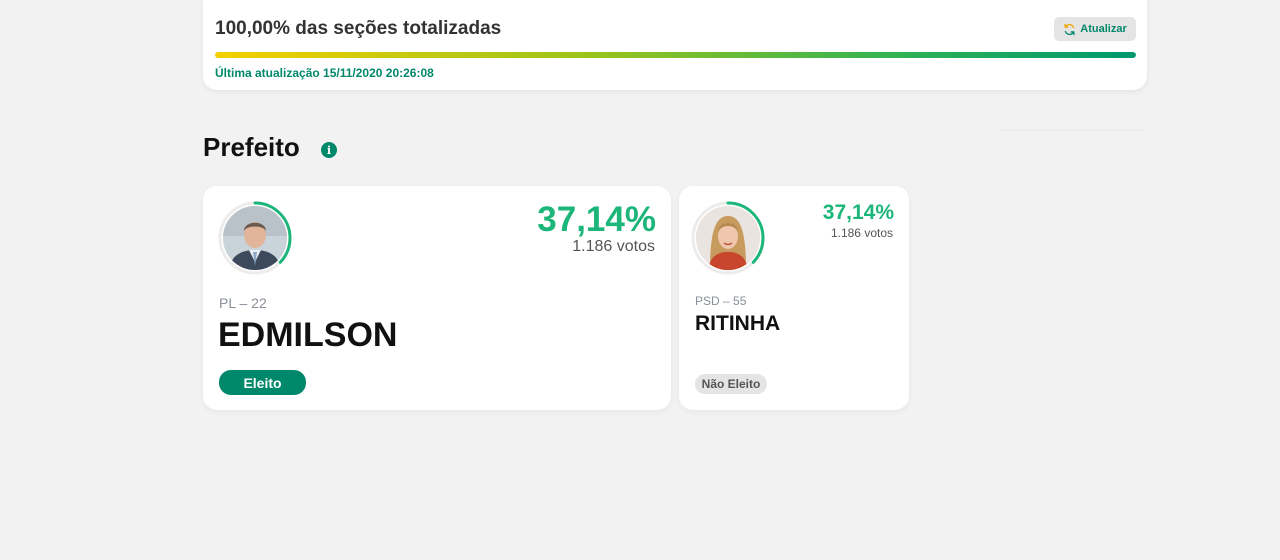 Image resolution: width=1280 pixels, height=560 pixels. What do you see at coordinates (721, 301) in the screenshot?
I see `party-label: PSD – 55` at bounding box center [721, 301].